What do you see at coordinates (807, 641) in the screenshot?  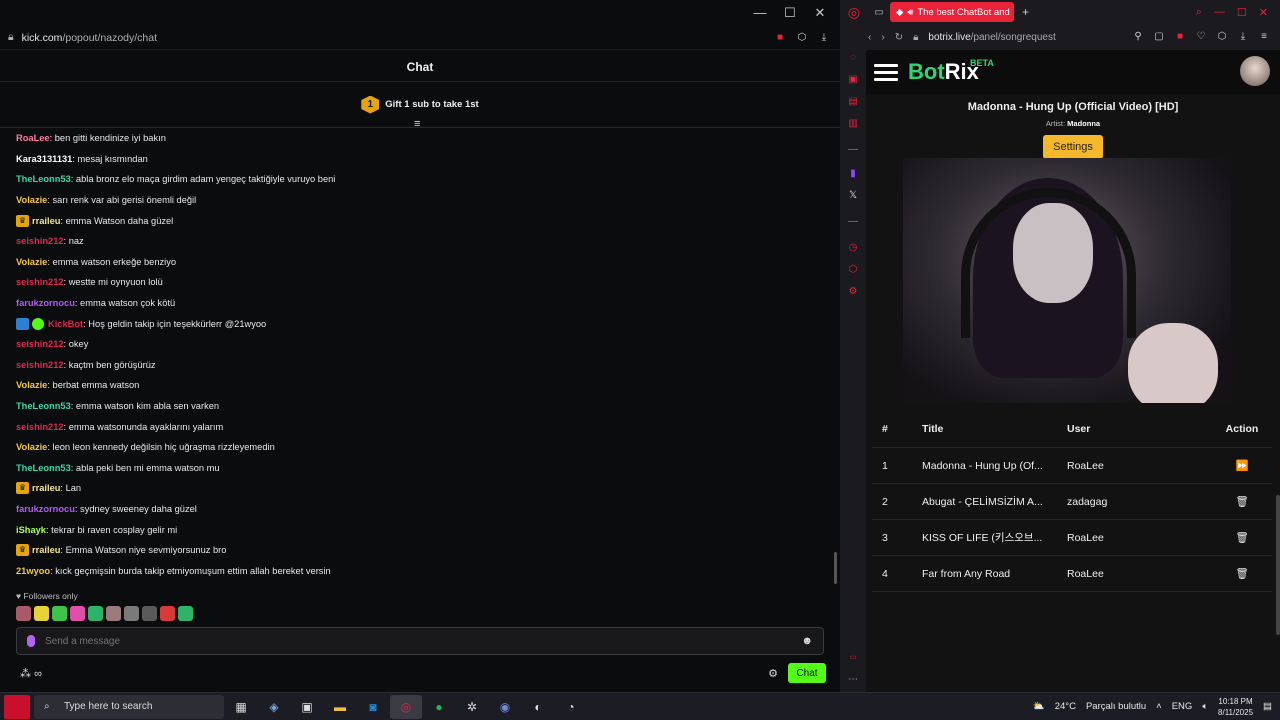 I see `emoji-icon: ☻` at bounding box center [807, 641].